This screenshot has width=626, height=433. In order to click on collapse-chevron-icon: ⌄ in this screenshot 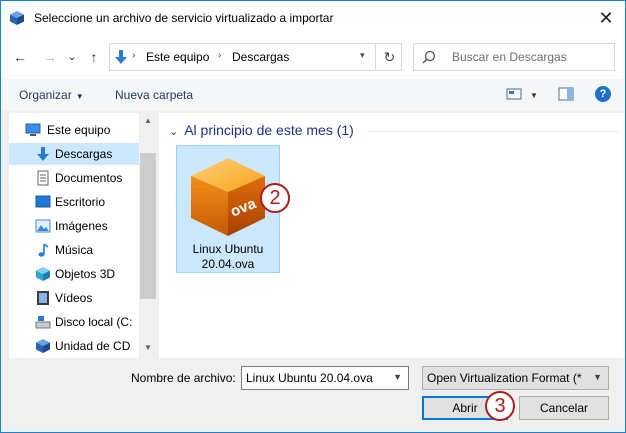, I will do `click(173, 132)`.